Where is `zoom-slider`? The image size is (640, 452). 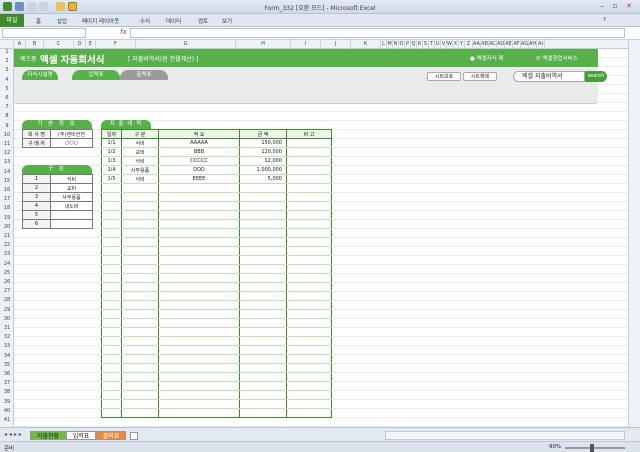
zoom-slider is located at coordinates (595, 448).